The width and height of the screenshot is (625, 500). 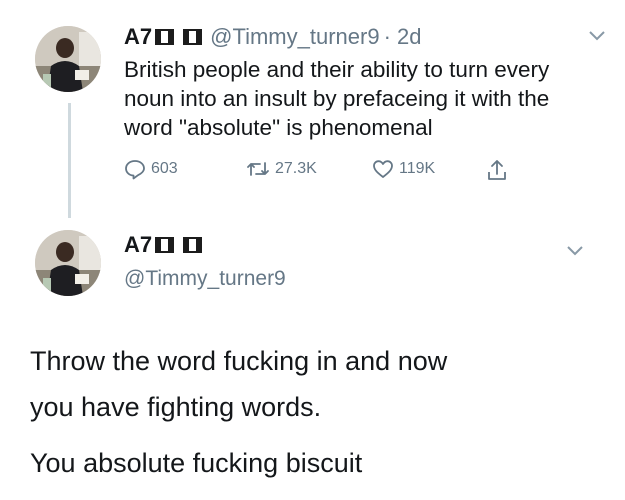 I want to click on reply-button: 603, so click(x=151, y=169).